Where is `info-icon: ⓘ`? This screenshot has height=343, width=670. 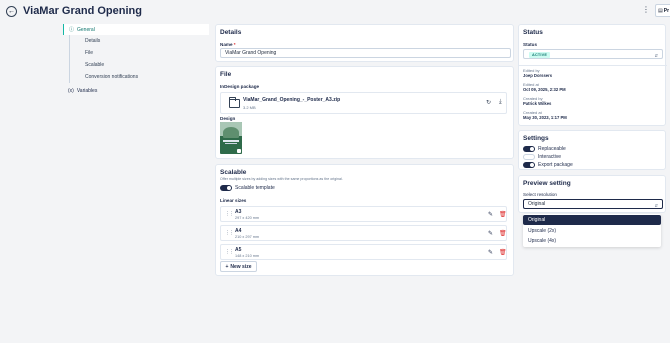 info-icon: ⓘ is located at coordinates (72, 30).